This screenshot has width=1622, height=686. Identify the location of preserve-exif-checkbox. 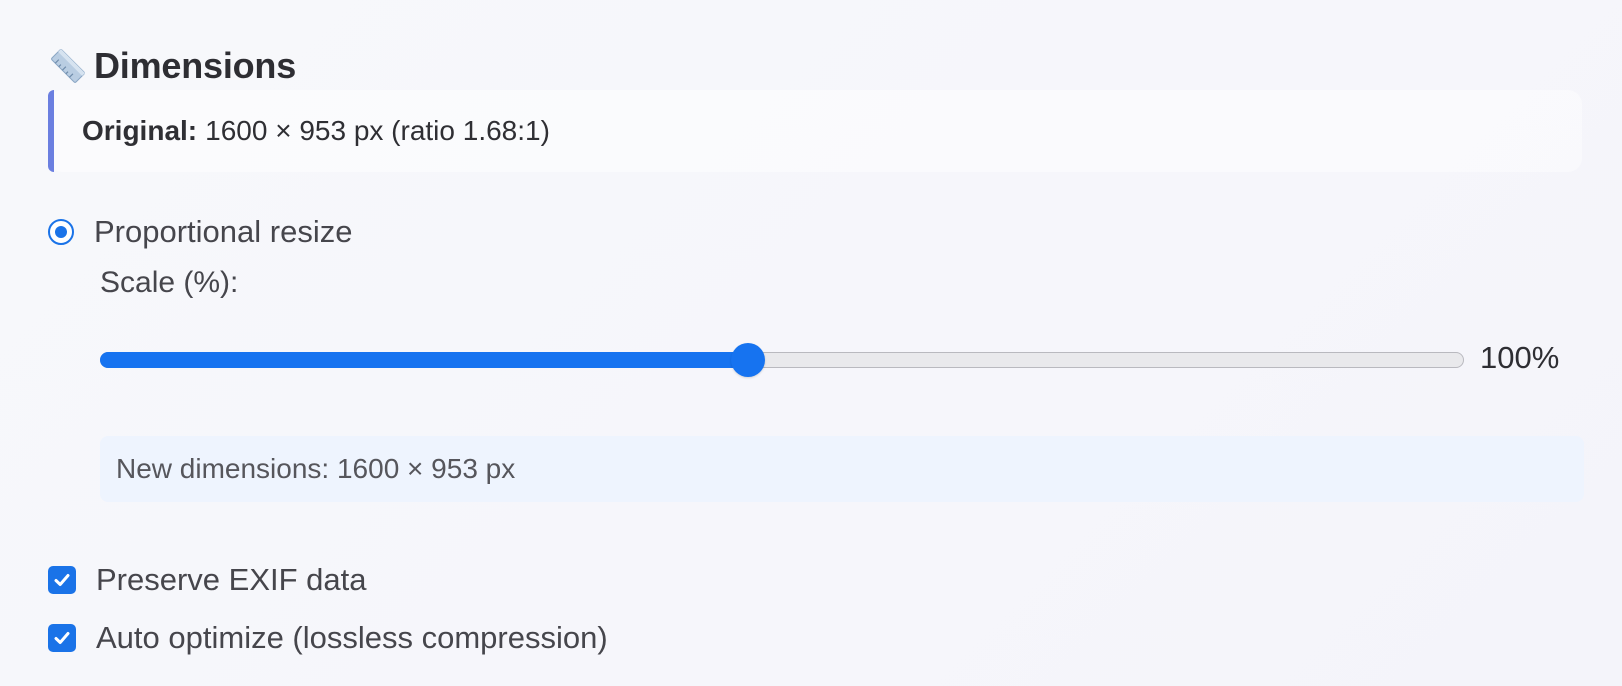
(62, 580).